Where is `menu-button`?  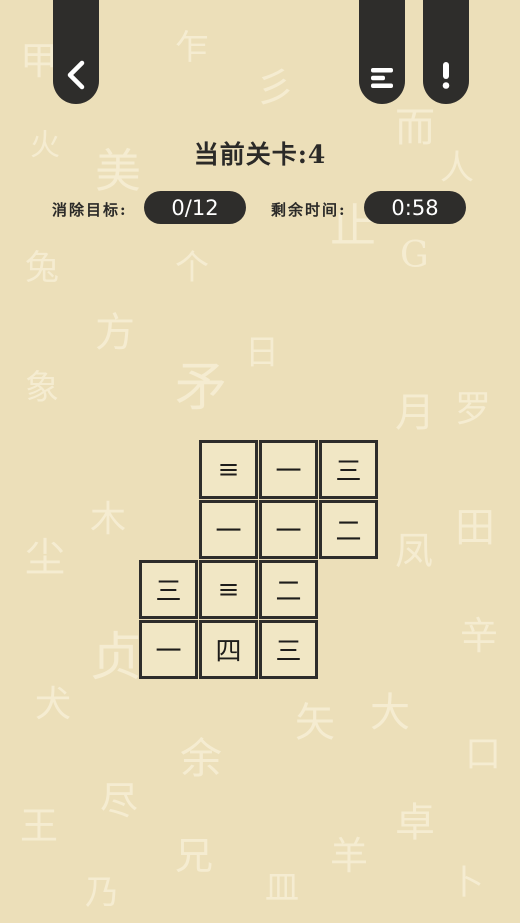
menu-button is located at coordinates (382, 52).